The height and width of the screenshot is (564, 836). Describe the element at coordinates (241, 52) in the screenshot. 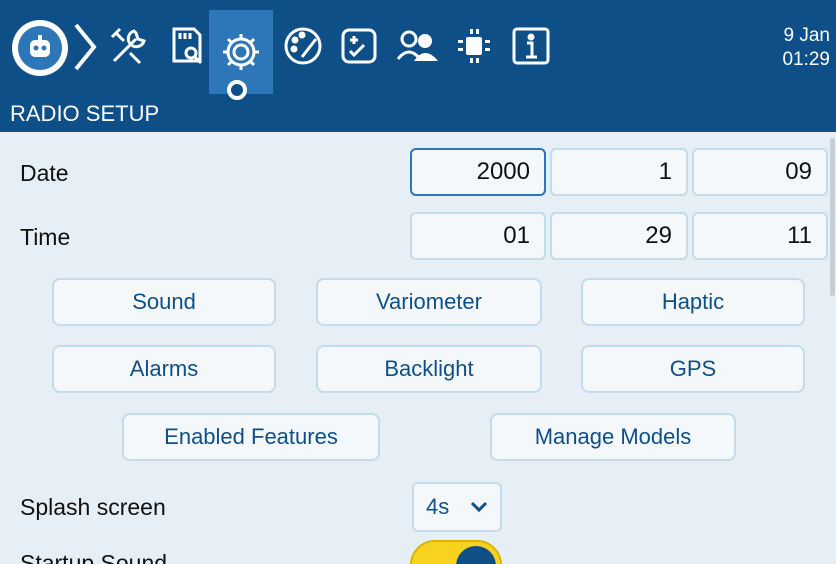

I see `gear-icon` at that location.